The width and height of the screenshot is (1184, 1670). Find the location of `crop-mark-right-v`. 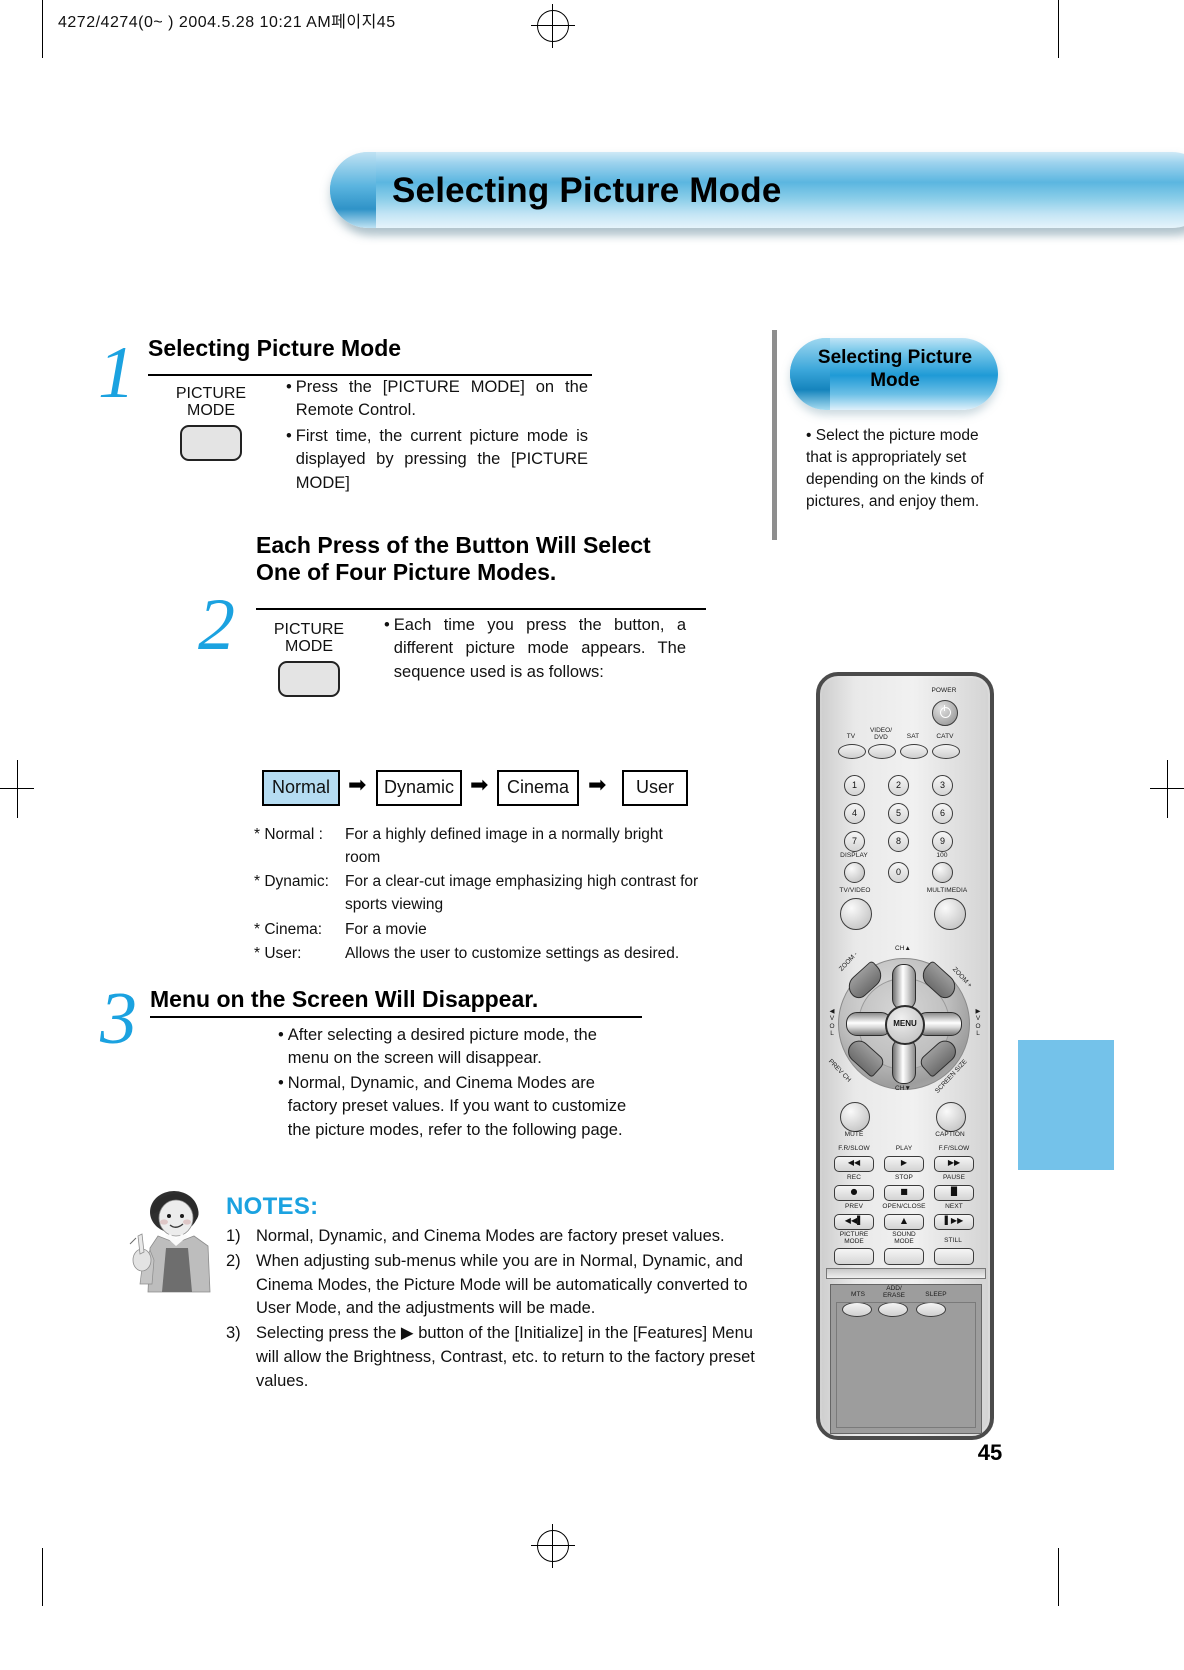

crop-mark-right-v is located at coordinates (1167, 789).